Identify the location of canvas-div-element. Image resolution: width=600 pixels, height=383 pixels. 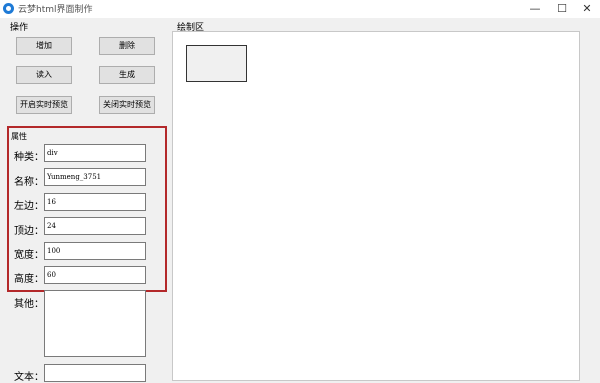
(216, 63).